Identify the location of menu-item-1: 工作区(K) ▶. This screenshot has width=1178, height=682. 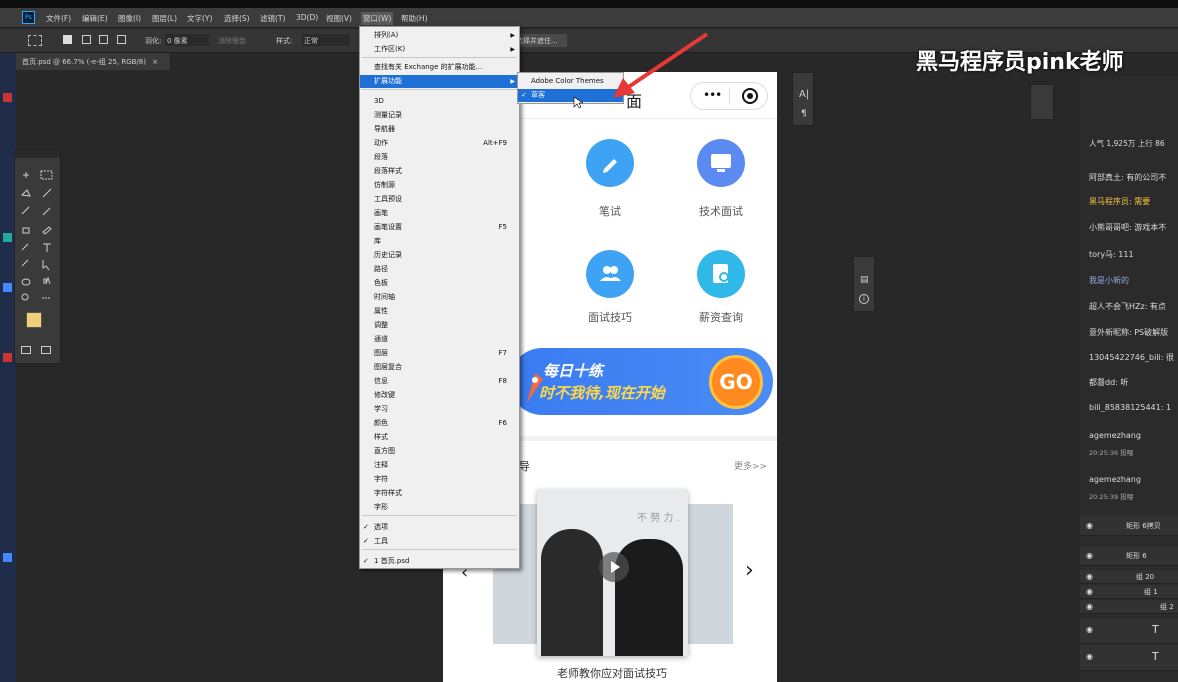
(439, 49).